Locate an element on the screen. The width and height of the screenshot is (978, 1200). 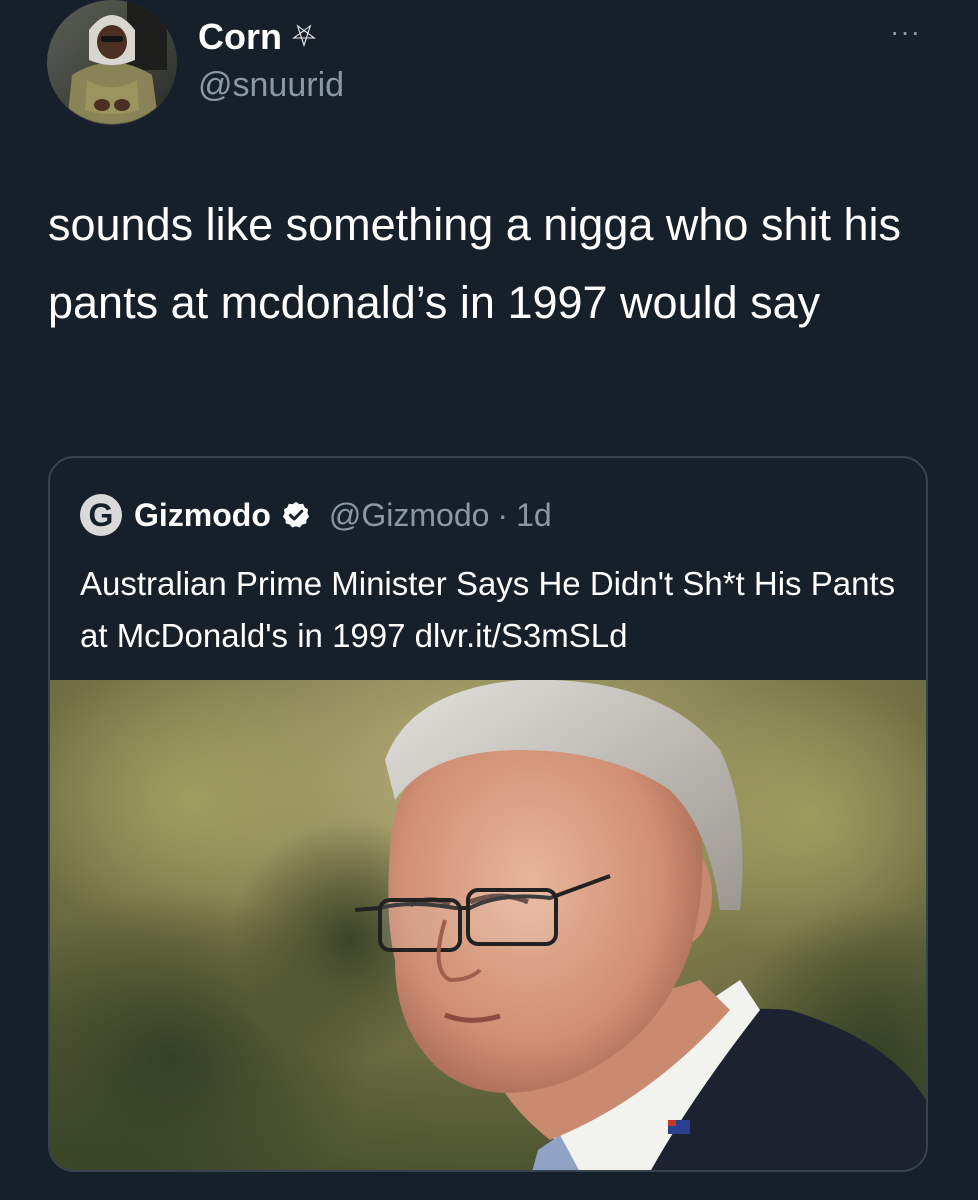
quoted-author-name: Gizmodo is located at coordinates (202, 515).